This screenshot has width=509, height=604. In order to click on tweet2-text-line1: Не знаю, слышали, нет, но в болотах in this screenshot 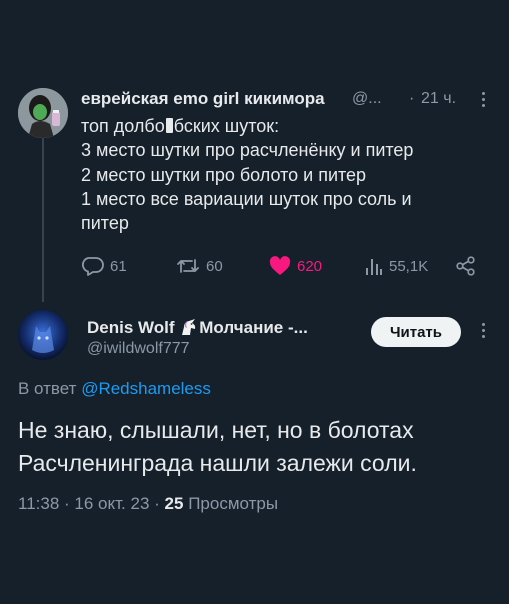, I will do `click(216, 430)`.